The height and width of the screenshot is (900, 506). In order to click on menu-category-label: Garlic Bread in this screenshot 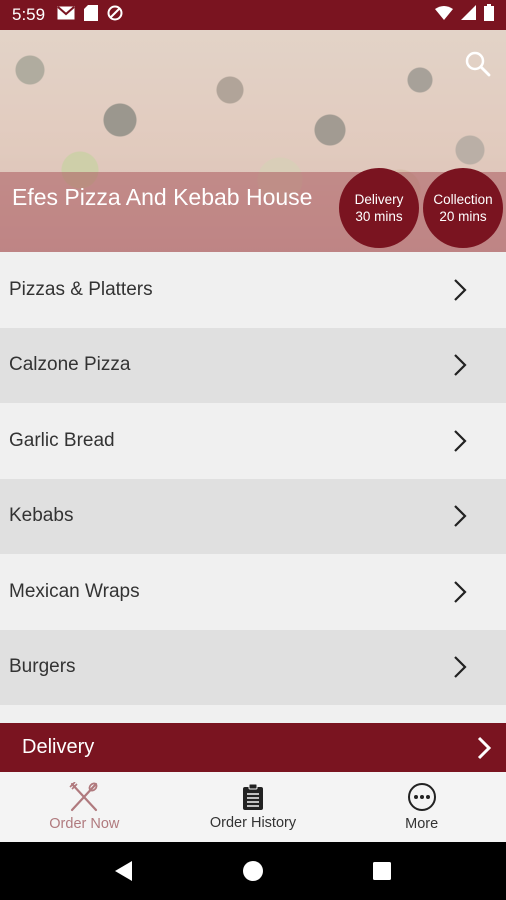, I will do `click(62, 440)`.